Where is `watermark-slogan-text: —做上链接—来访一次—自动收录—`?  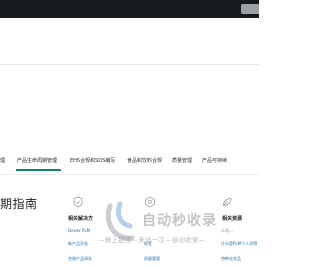 watermark-slogan-text: —做上链接—来访一次—自动收录— is located at coordinates (152, 240).